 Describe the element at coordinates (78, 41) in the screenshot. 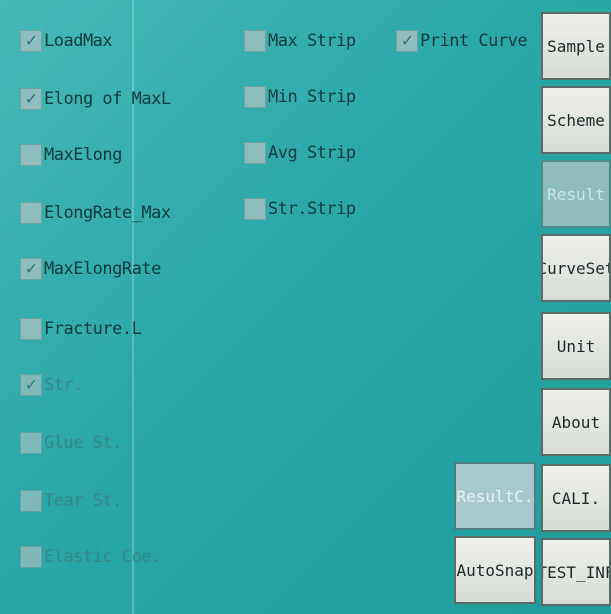

I see `option-label: LoadMax` at that location.